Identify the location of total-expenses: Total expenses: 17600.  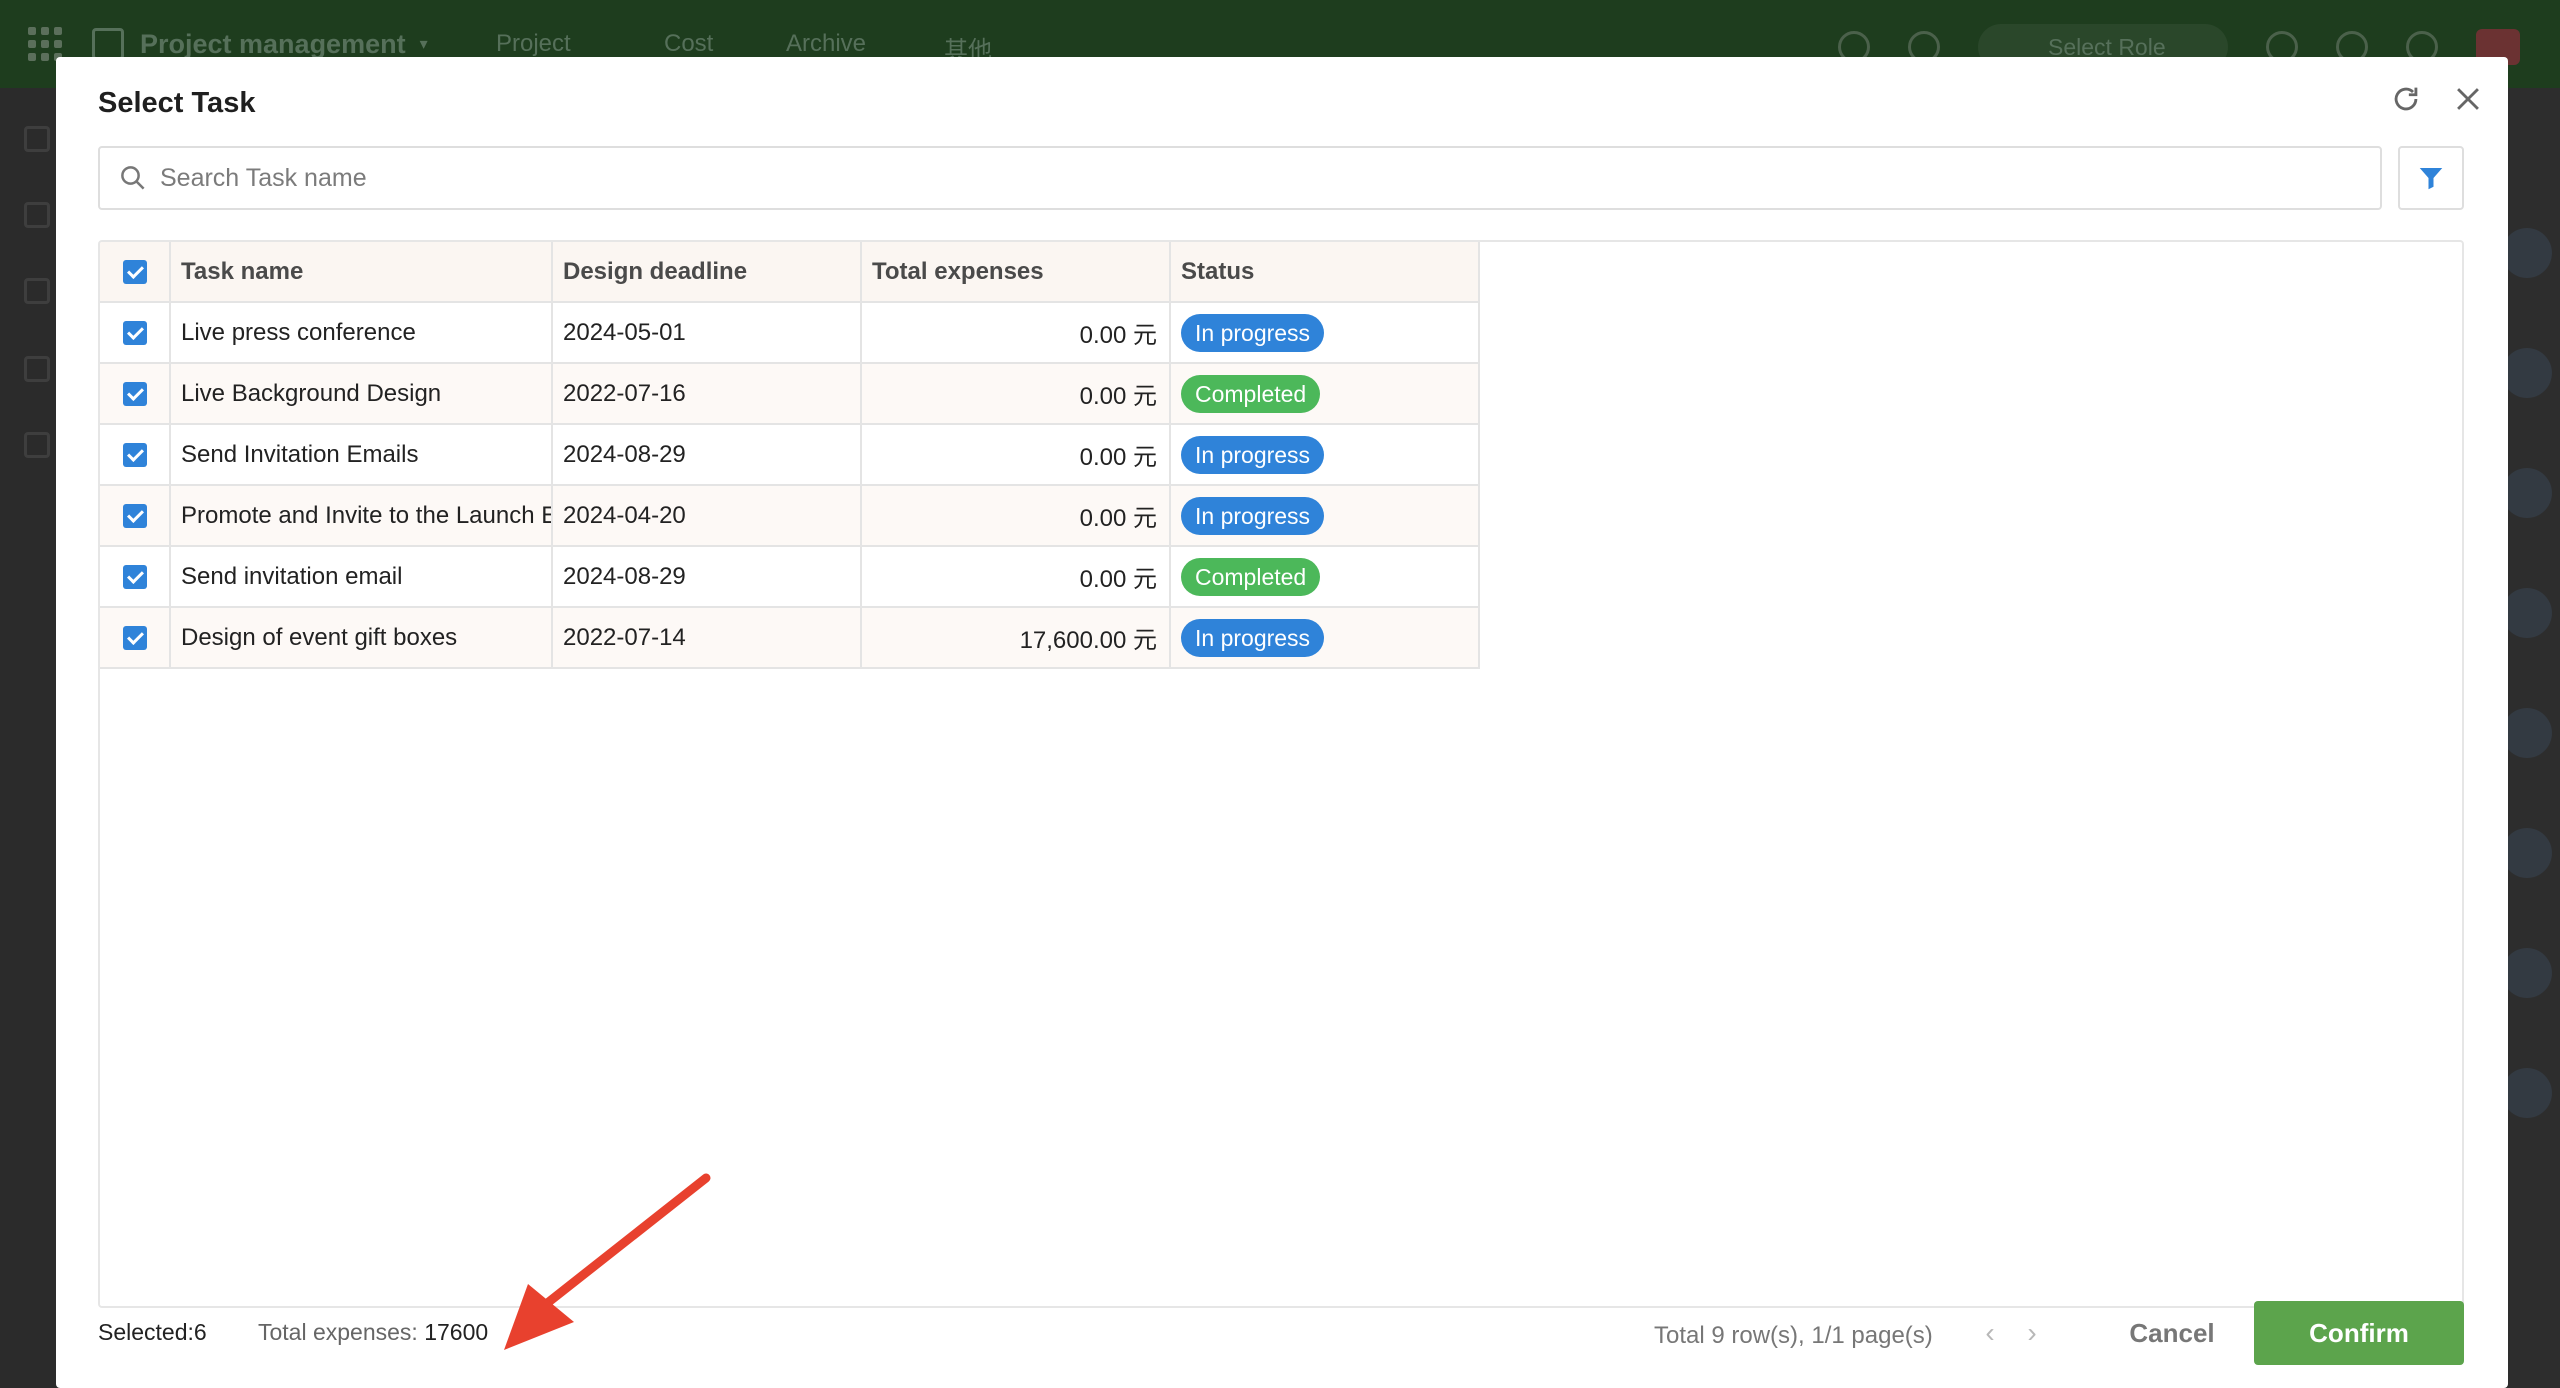
(373, 1332).